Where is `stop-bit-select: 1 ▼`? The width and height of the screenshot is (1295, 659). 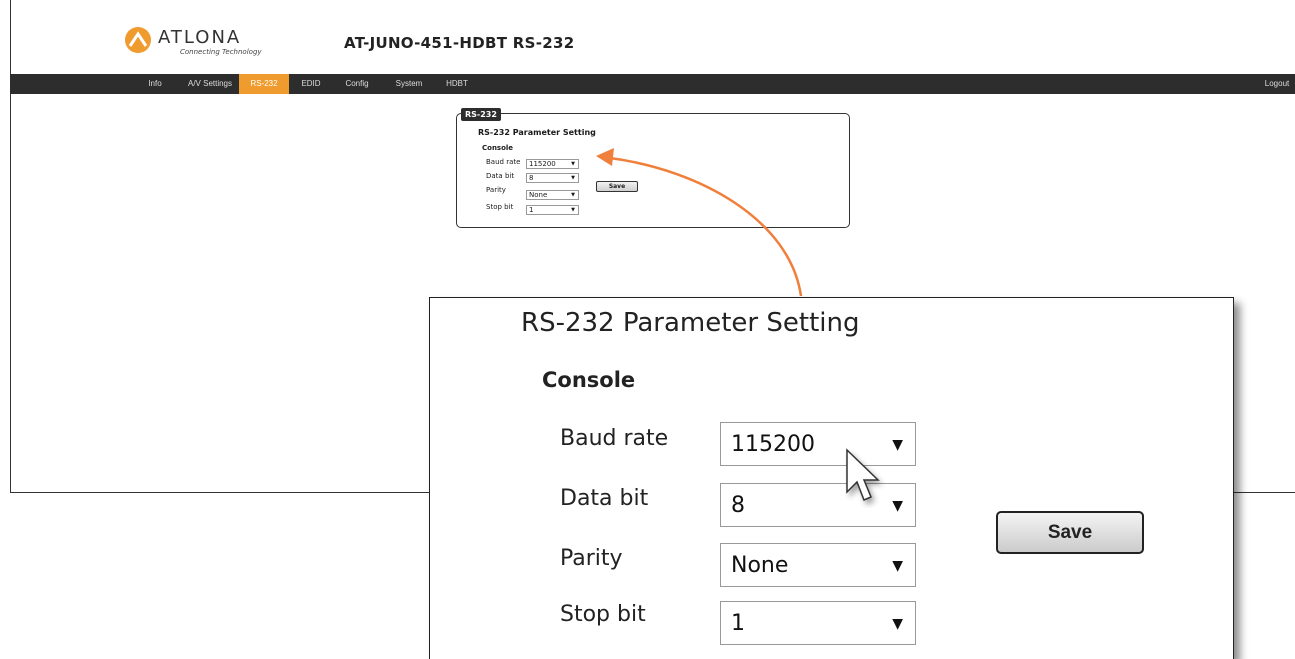 stop-bit-select: 1 ▼ is located at coordinates (552, 210).